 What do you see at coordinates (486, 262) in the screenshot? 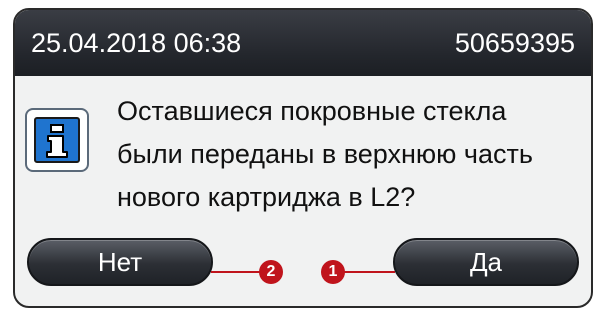
I see `yes-button: Да` at bounding box center [486, 262].